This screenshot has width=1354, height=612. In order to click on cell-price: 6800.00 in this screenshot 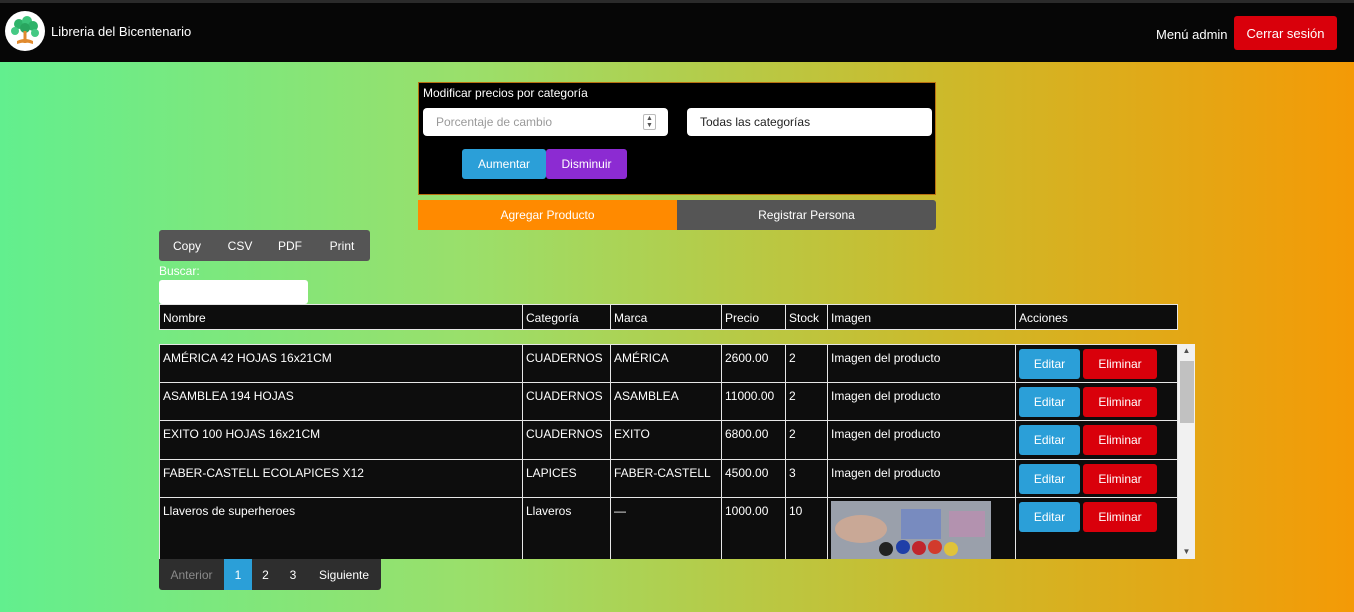, I will do `click(754, 440)`.